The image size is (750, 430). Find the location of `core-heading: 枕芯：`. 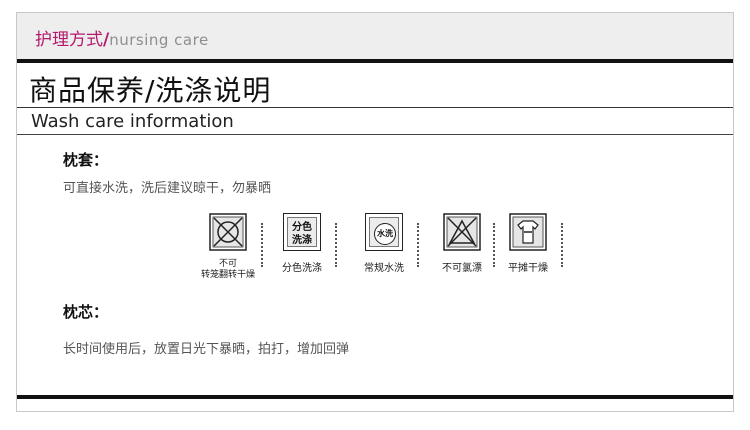

core-heading: 枕芯： is located at coordinates (86, 312).